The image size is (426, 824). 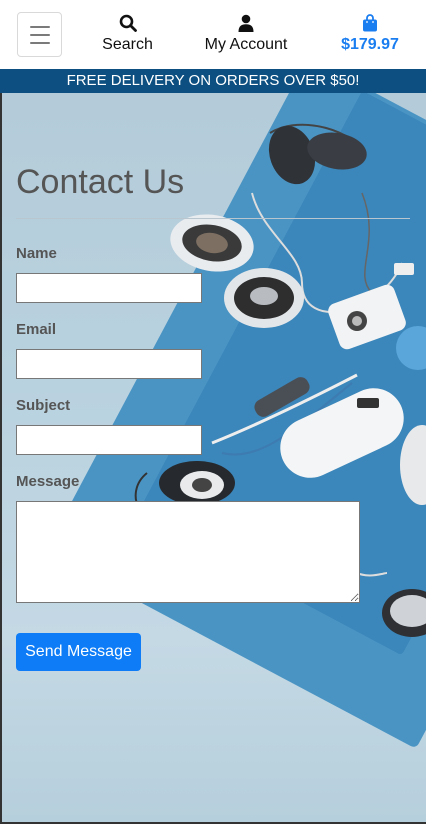 What do you see at coordinates (109, 288) in the screenshot?
I see `name-input` at bounding box center [109, 288].